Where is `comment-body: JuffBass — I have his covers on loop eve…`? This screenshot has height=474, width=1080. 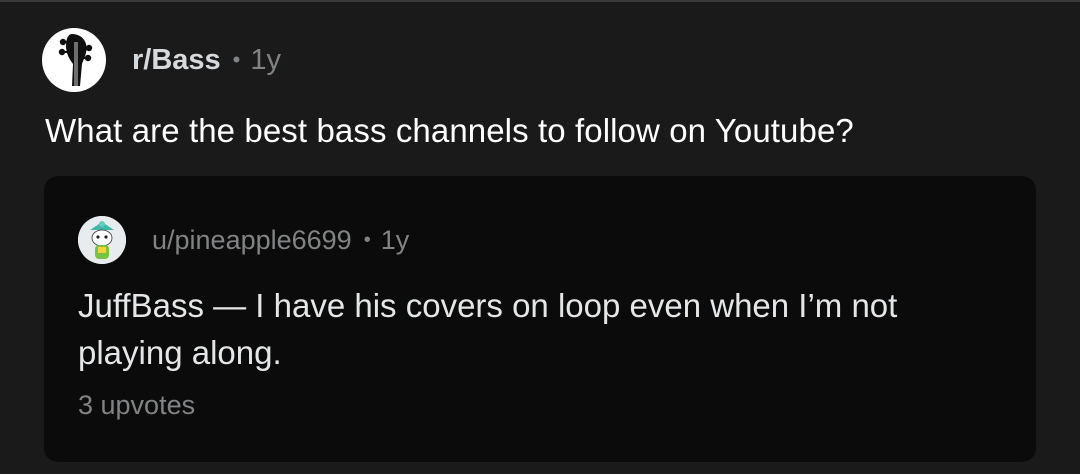 comment-body: JuffBass — I have his covers on loop eve… is located at coordinates (488, 329).